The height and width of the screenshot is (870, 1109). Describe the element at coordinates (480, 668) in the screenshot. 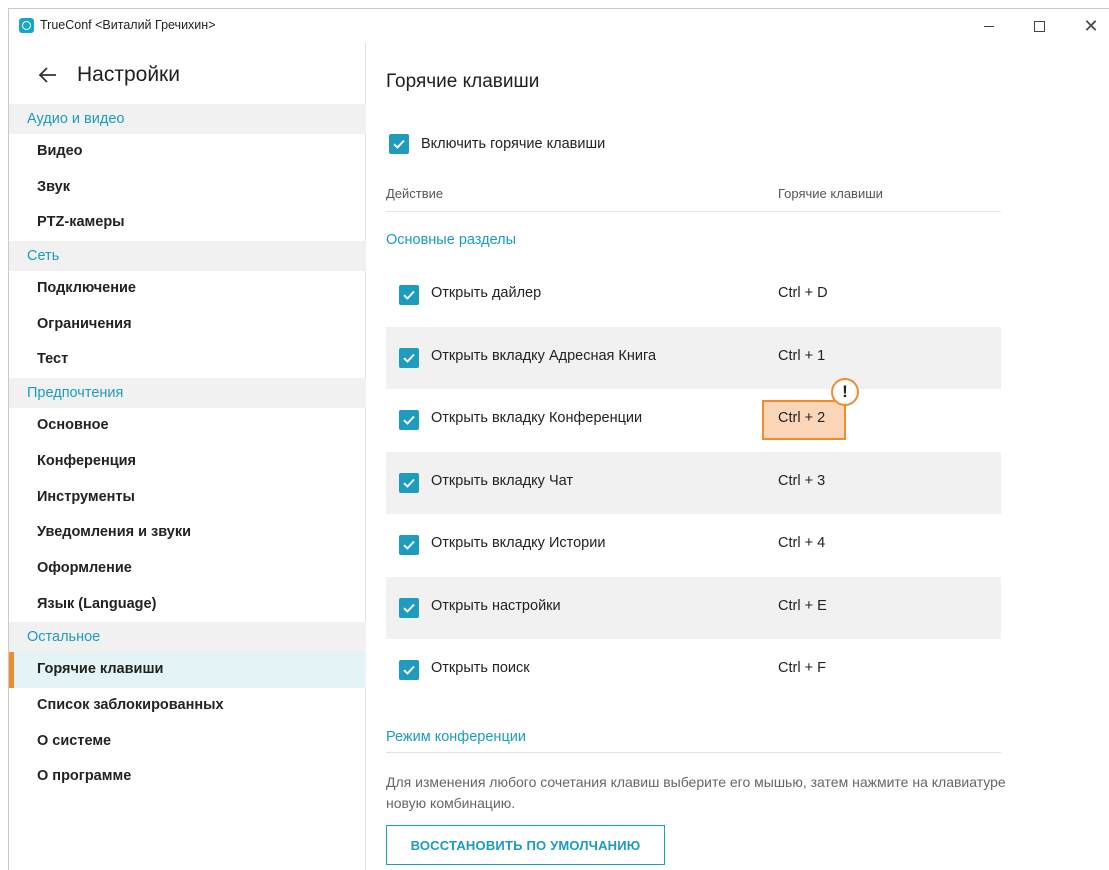

I see `hotkey-action-label: Открыть поиск` at that location.